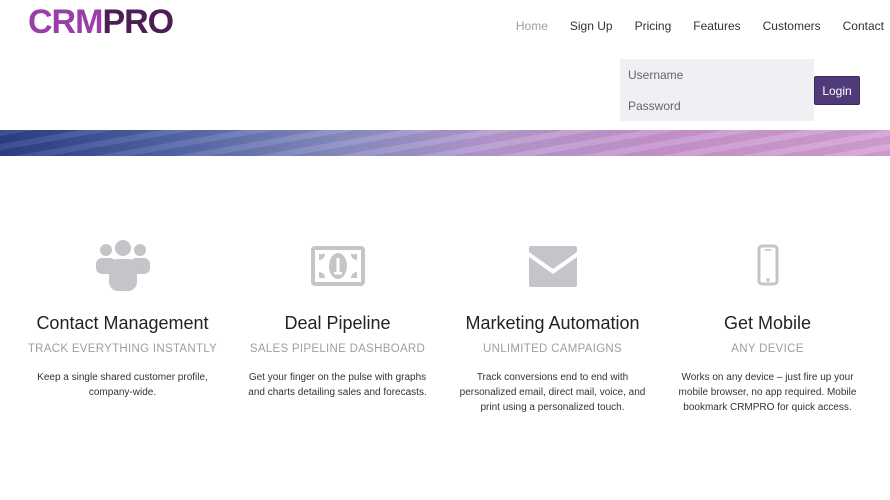  I want to click on nav-pricing: Pricing, so click(653, 26).